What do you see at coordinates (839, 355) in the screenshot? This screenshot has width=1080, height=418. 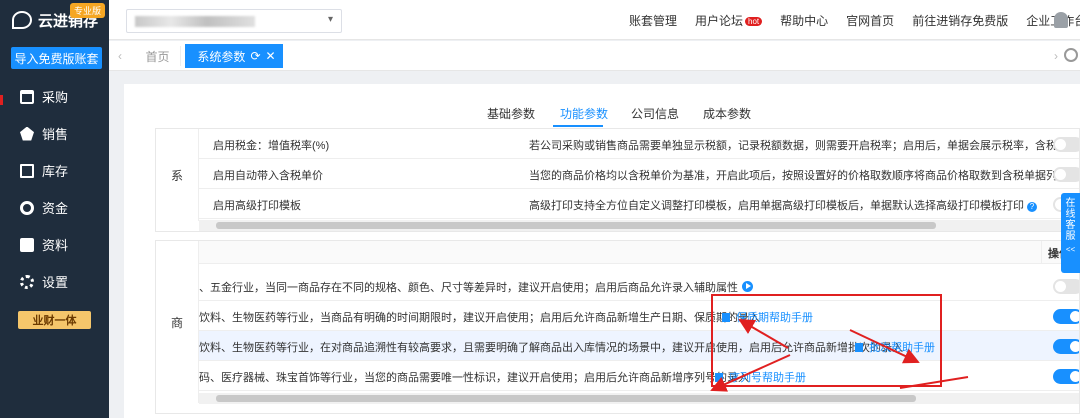 I see `annotation-arrows` at bounding box center [839, 355].